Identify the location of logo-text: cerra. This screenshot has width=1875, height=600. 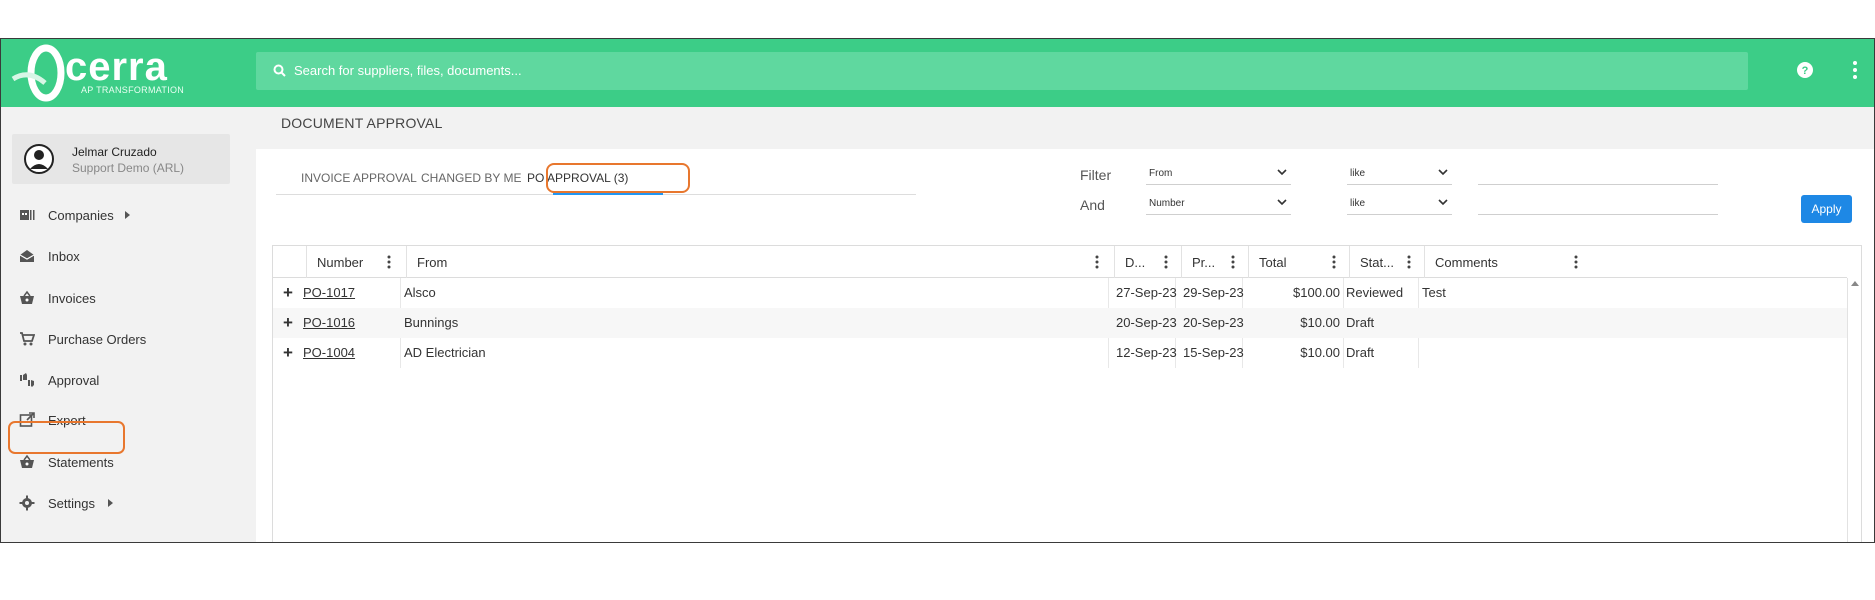
(116, 67).